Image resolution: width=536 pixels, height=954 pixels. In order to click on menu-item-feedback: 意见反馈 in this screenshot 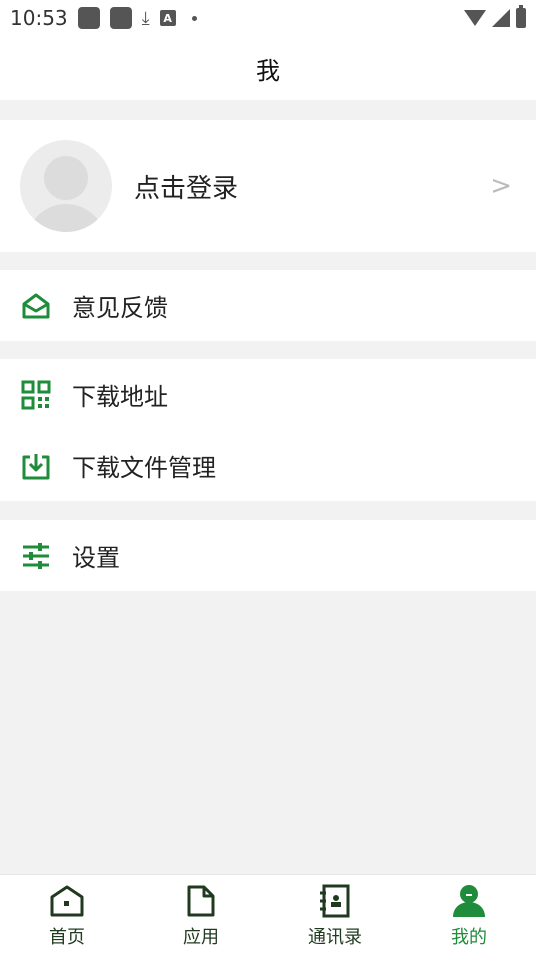, I will do `click(268, 305)`.